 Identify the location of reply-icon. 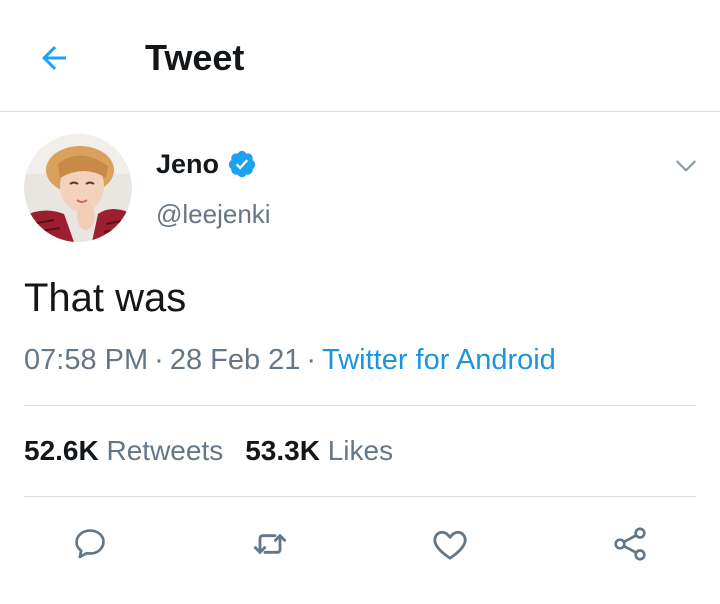
(90, 544).